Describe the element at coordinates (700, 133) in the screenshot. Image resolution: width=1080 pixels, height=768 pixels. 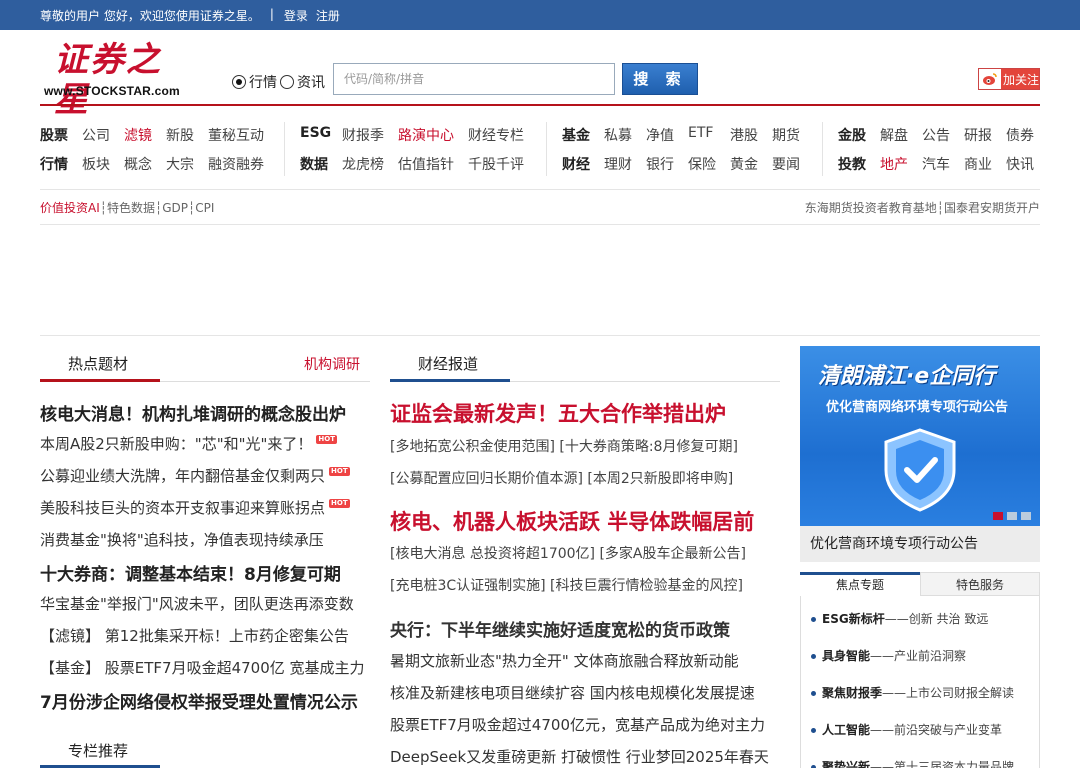
I see `nav-item: ETF` at that location.